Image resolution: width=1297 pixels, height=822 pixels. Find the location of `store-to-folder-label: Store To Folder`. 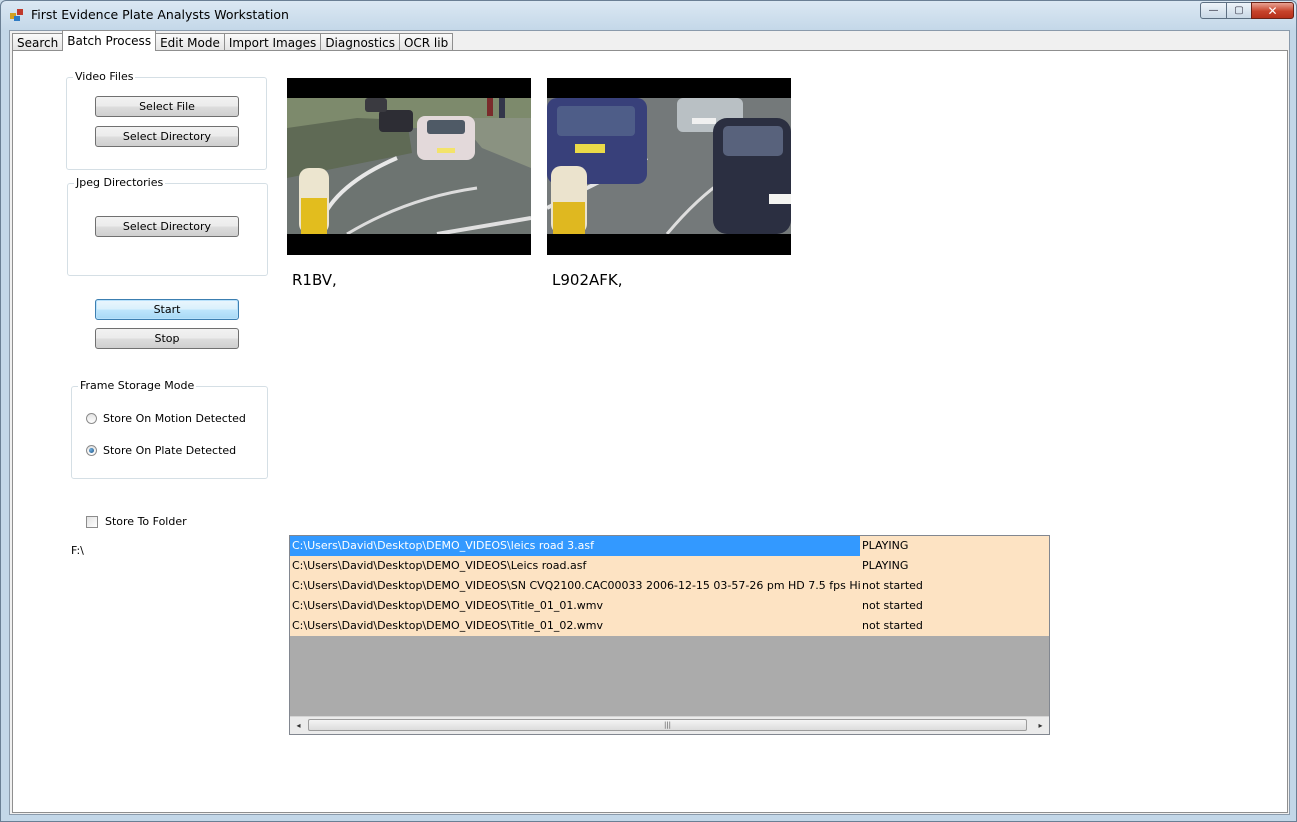

store-to-folder-label: Store To Folder is located at coordinates (146, 521).